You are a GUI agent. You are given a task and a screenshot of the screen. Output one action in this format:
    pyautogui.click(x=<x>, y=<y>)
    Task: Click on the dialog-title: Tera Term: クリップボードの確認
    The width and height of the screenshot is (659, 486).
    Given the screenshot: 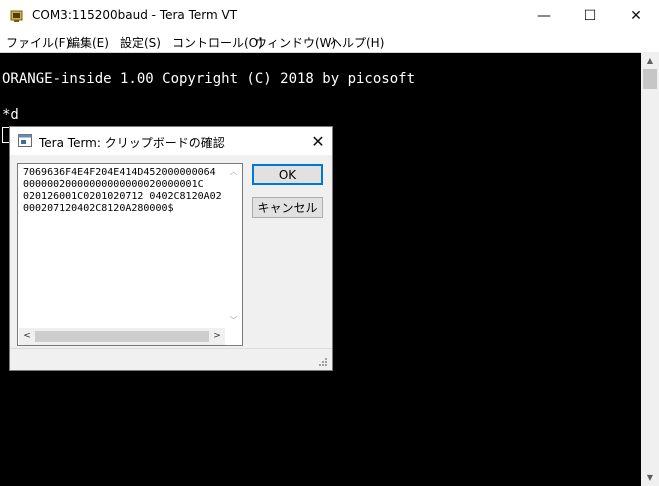 What is the action you would take?
    pyautogui.click(x=132, y=143)
    